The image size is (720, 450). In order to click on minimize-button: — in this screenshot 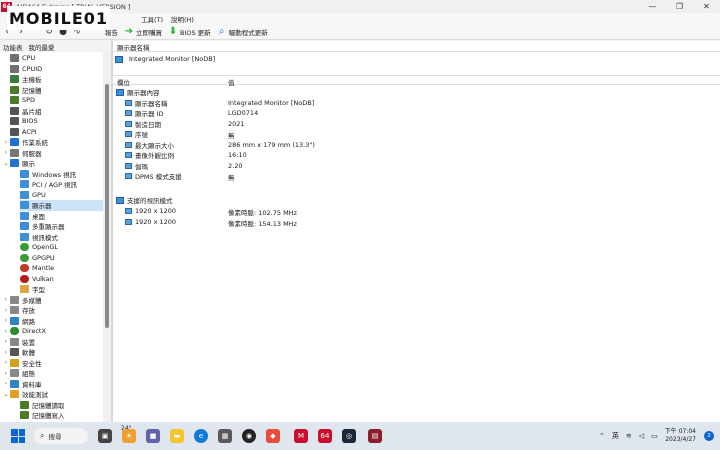, I will do `click(652, 6)`.